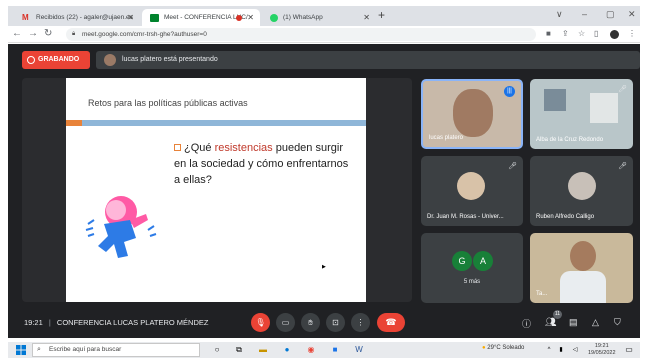  What do you see at coordinates (561, 350) in the screenshot?
I see `network-icon: ▮` at bounding box center [561, 350].